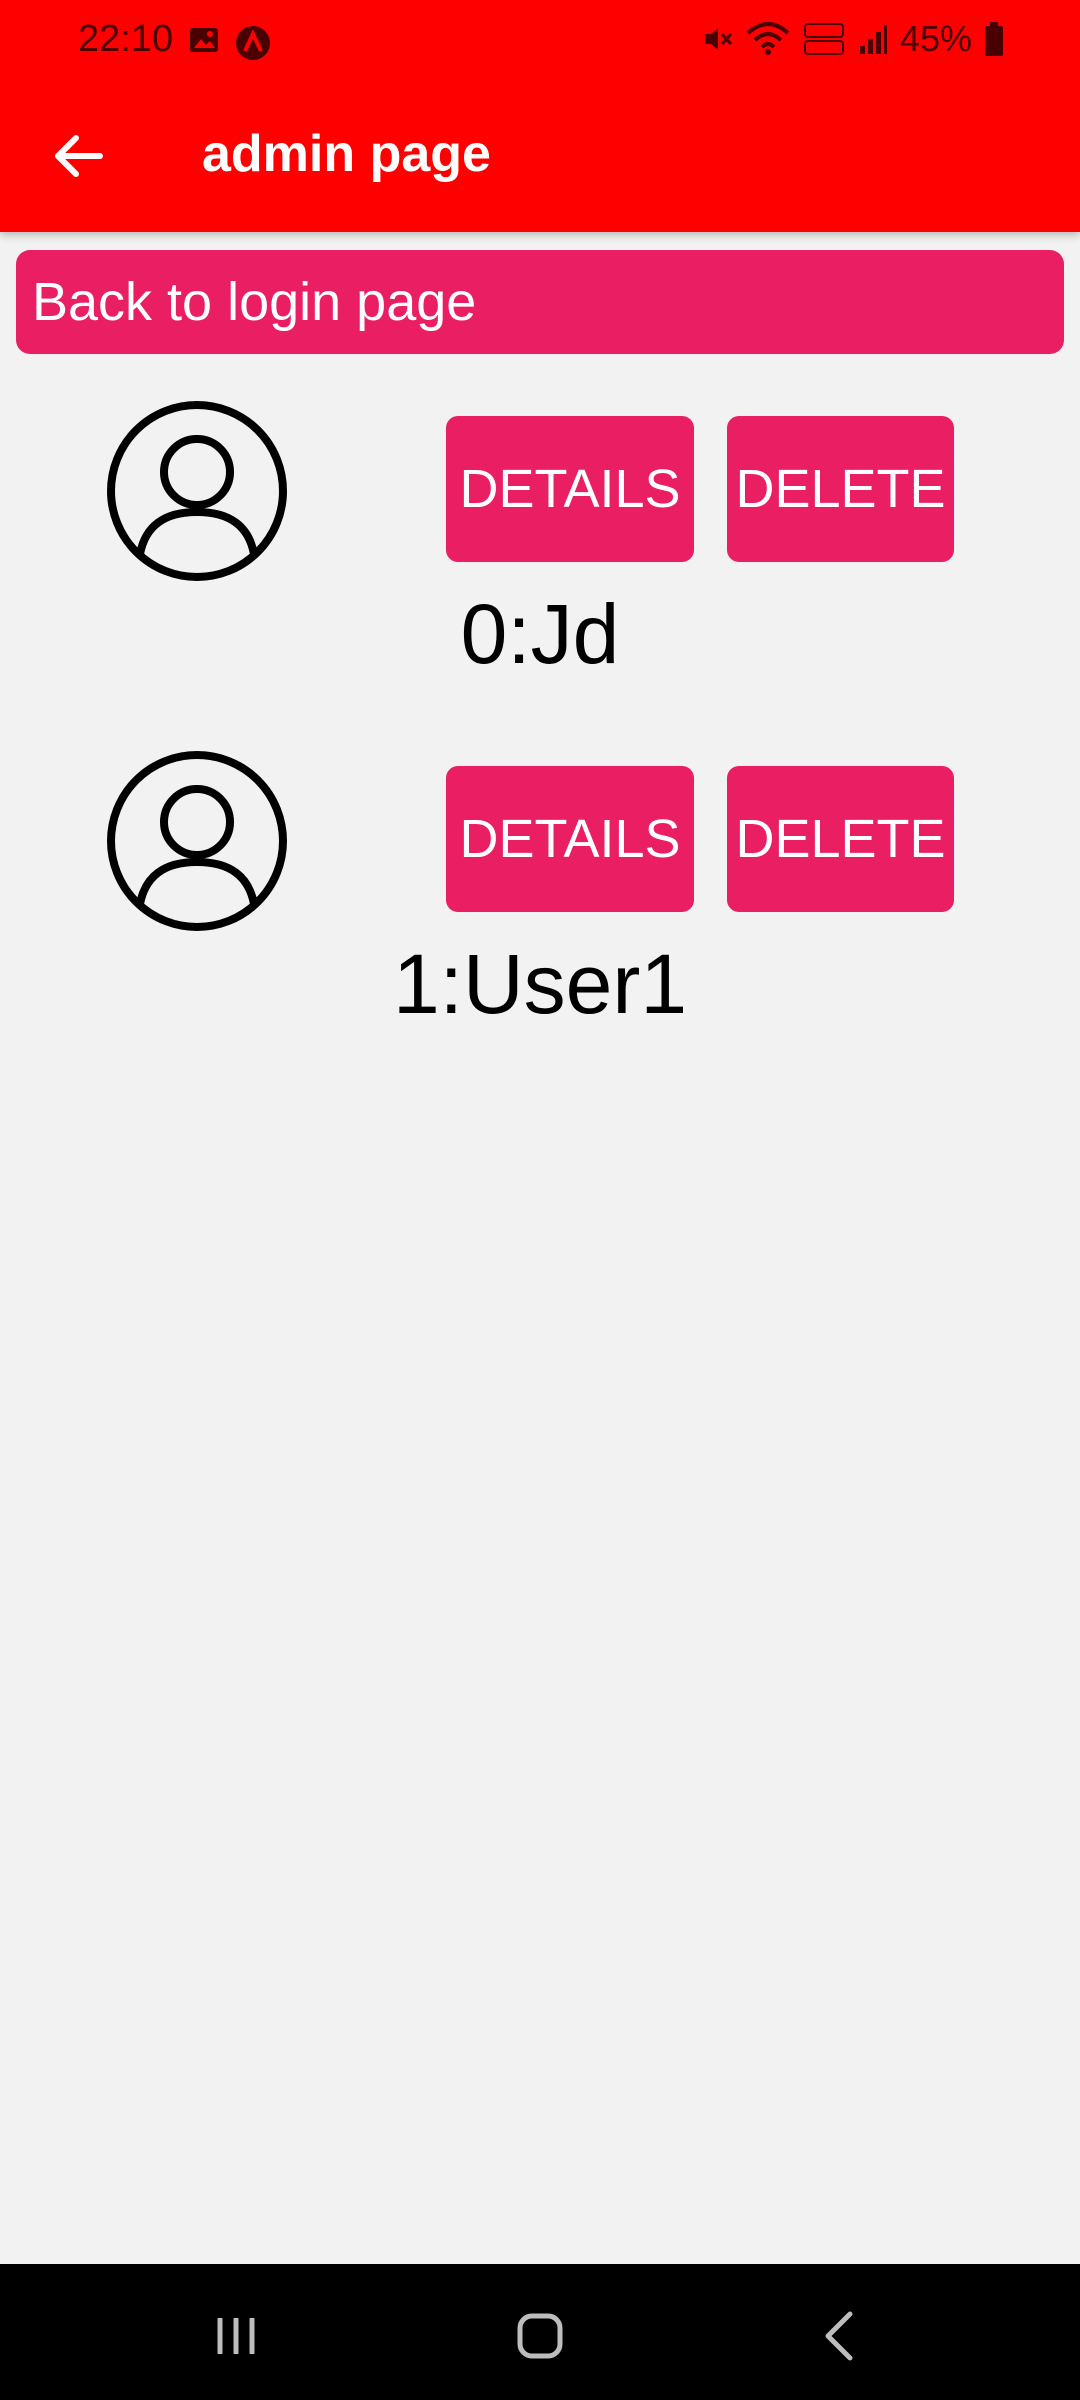 Image resolution: width=1080 pixels, height=2400 pixels. Describe the element at coordinates (253, 43) in the screenshot. I see `app-notification-icon` at that location.